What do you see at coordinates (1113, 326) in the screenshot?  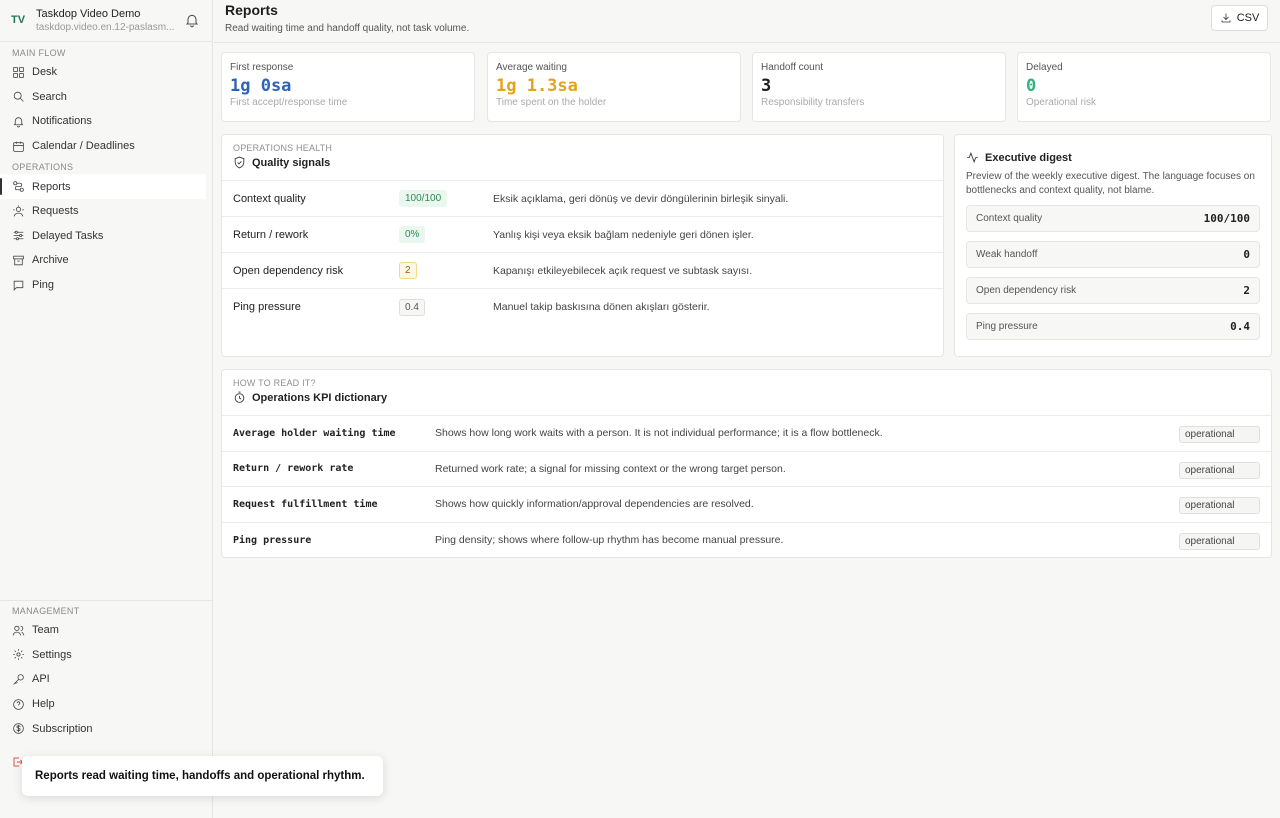 I see `digest-row: Ping pressure 0.4` at bounding box center [1113, 326].